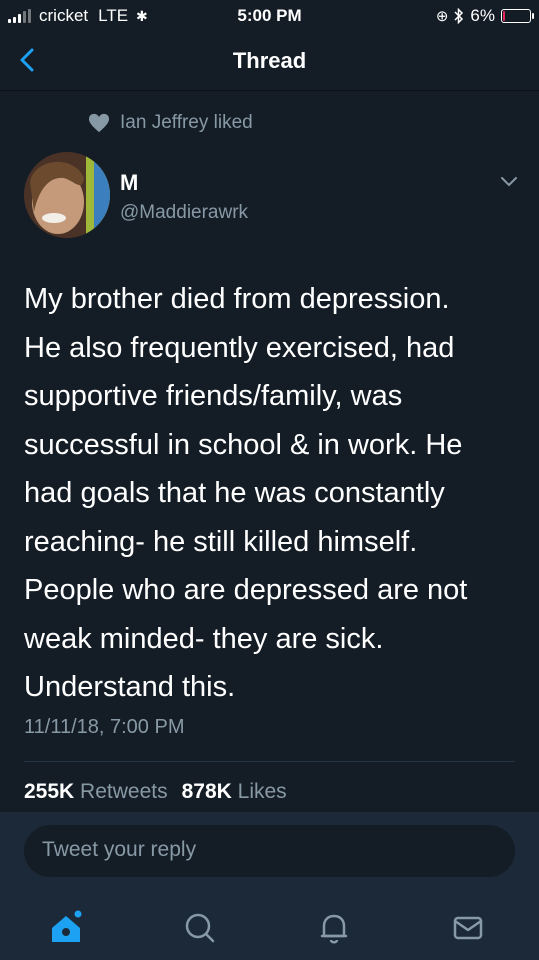 The width and height of the screenshot is (539, 960). Describe the element at coordinates (269, 16) in the screenshot. I see `status-bar: cricket LTE ✱ 5:00 PM ⊕ 6%` at that location.